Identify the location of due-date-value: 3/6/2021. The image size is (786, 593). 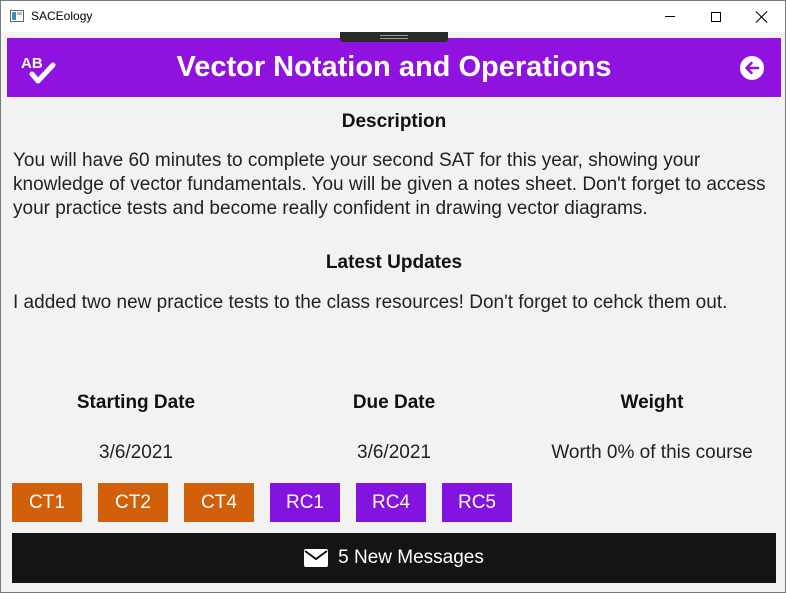
(394, 452).